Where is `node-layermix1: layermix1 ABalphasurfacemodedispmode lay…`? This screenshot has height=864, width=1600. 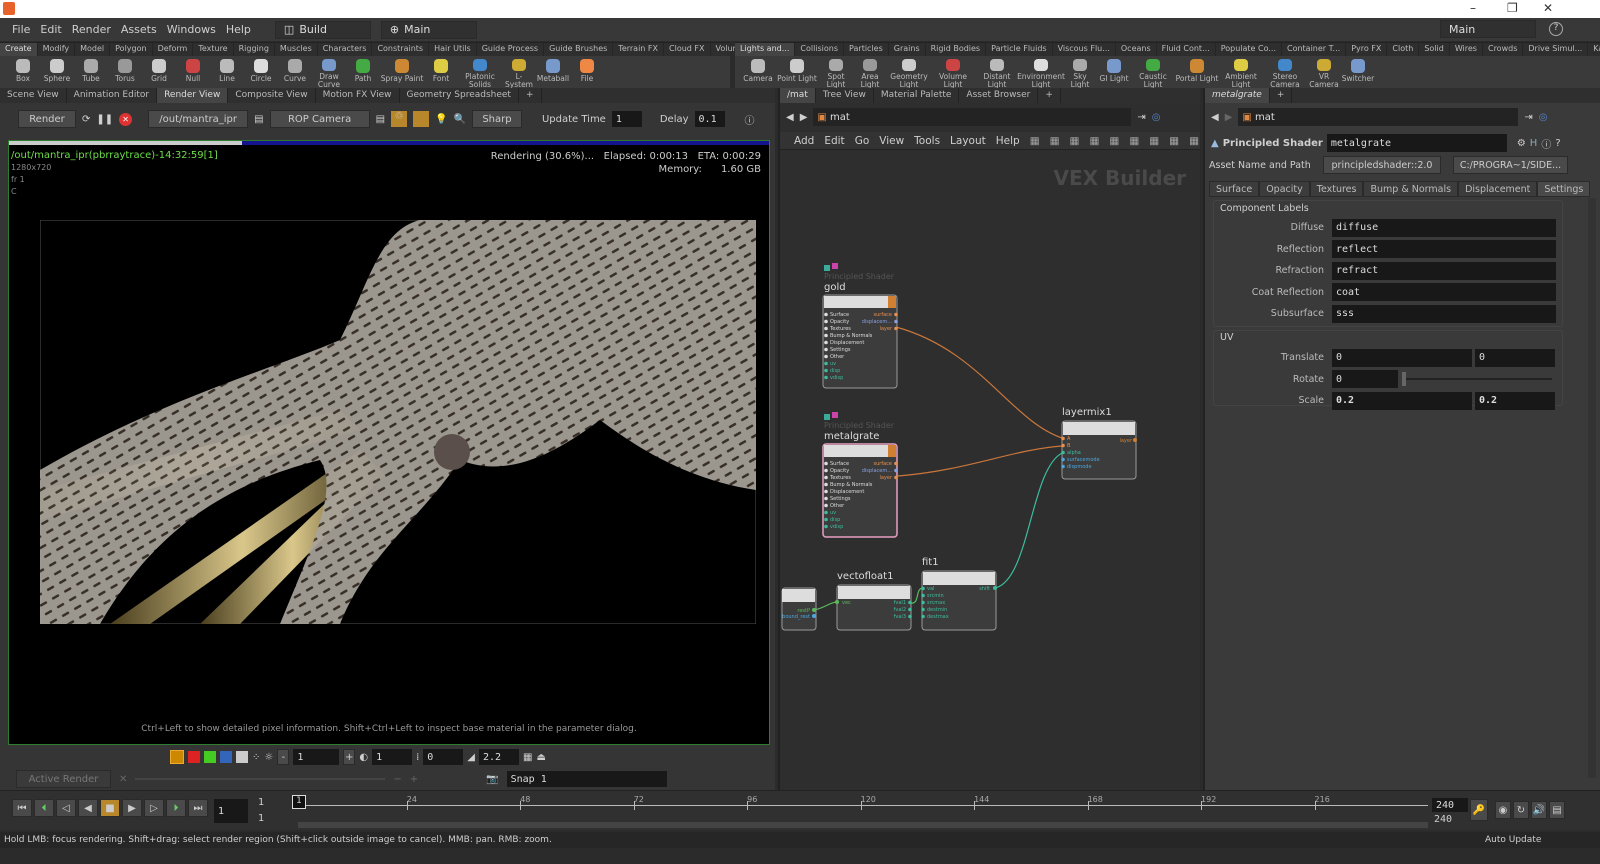 node-layermix1: layermix1 ABalphasurfacemodedispmode lay… is located at coordinates (1099, 443).